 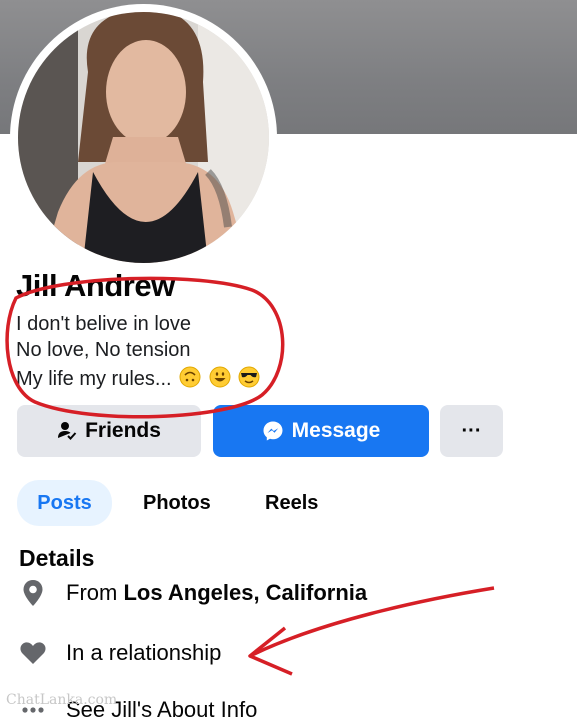 What do you see at coordinates (190, 377) in the screenshot?
I see `upside-down-face-emoji-icon` at bounding box center [190, 377].